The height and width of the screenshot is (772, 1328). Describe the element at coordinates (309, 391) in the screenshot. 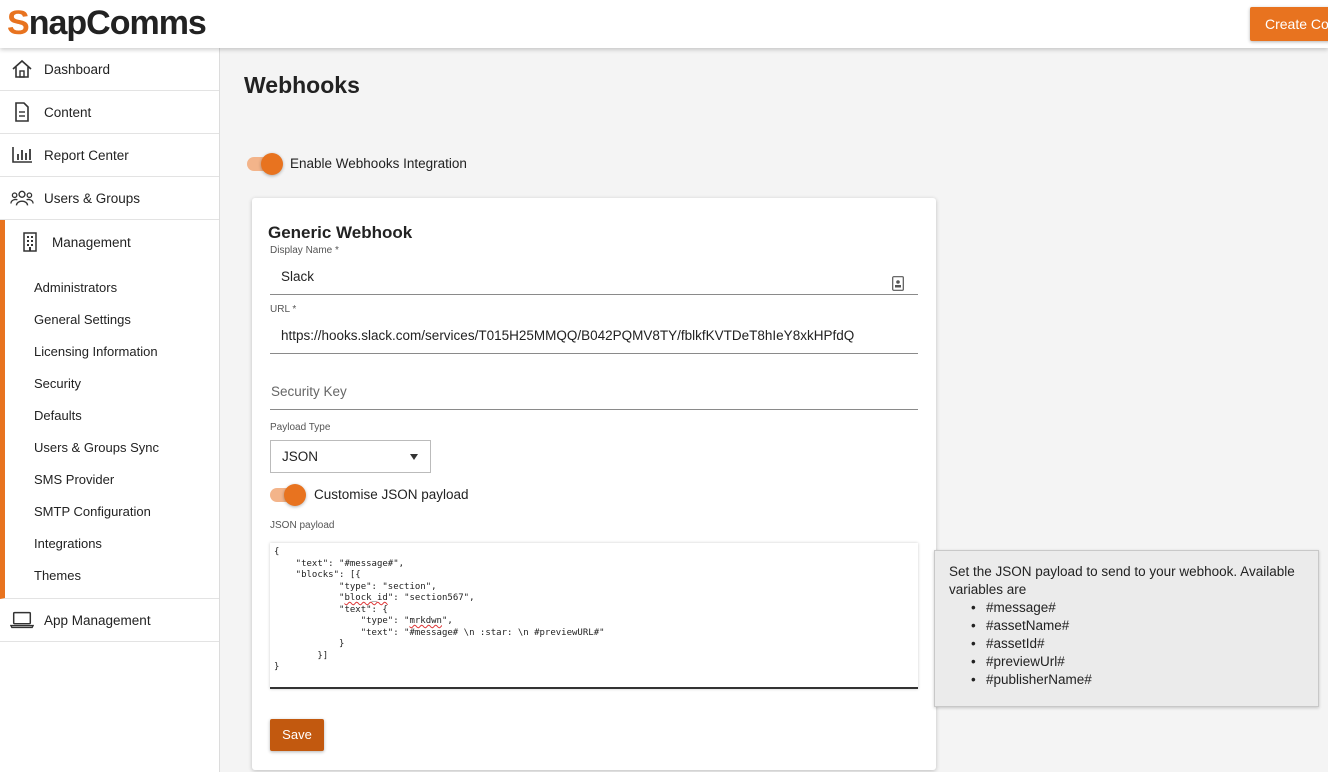

I see `security-key-placeholder: Security Key` at that location.